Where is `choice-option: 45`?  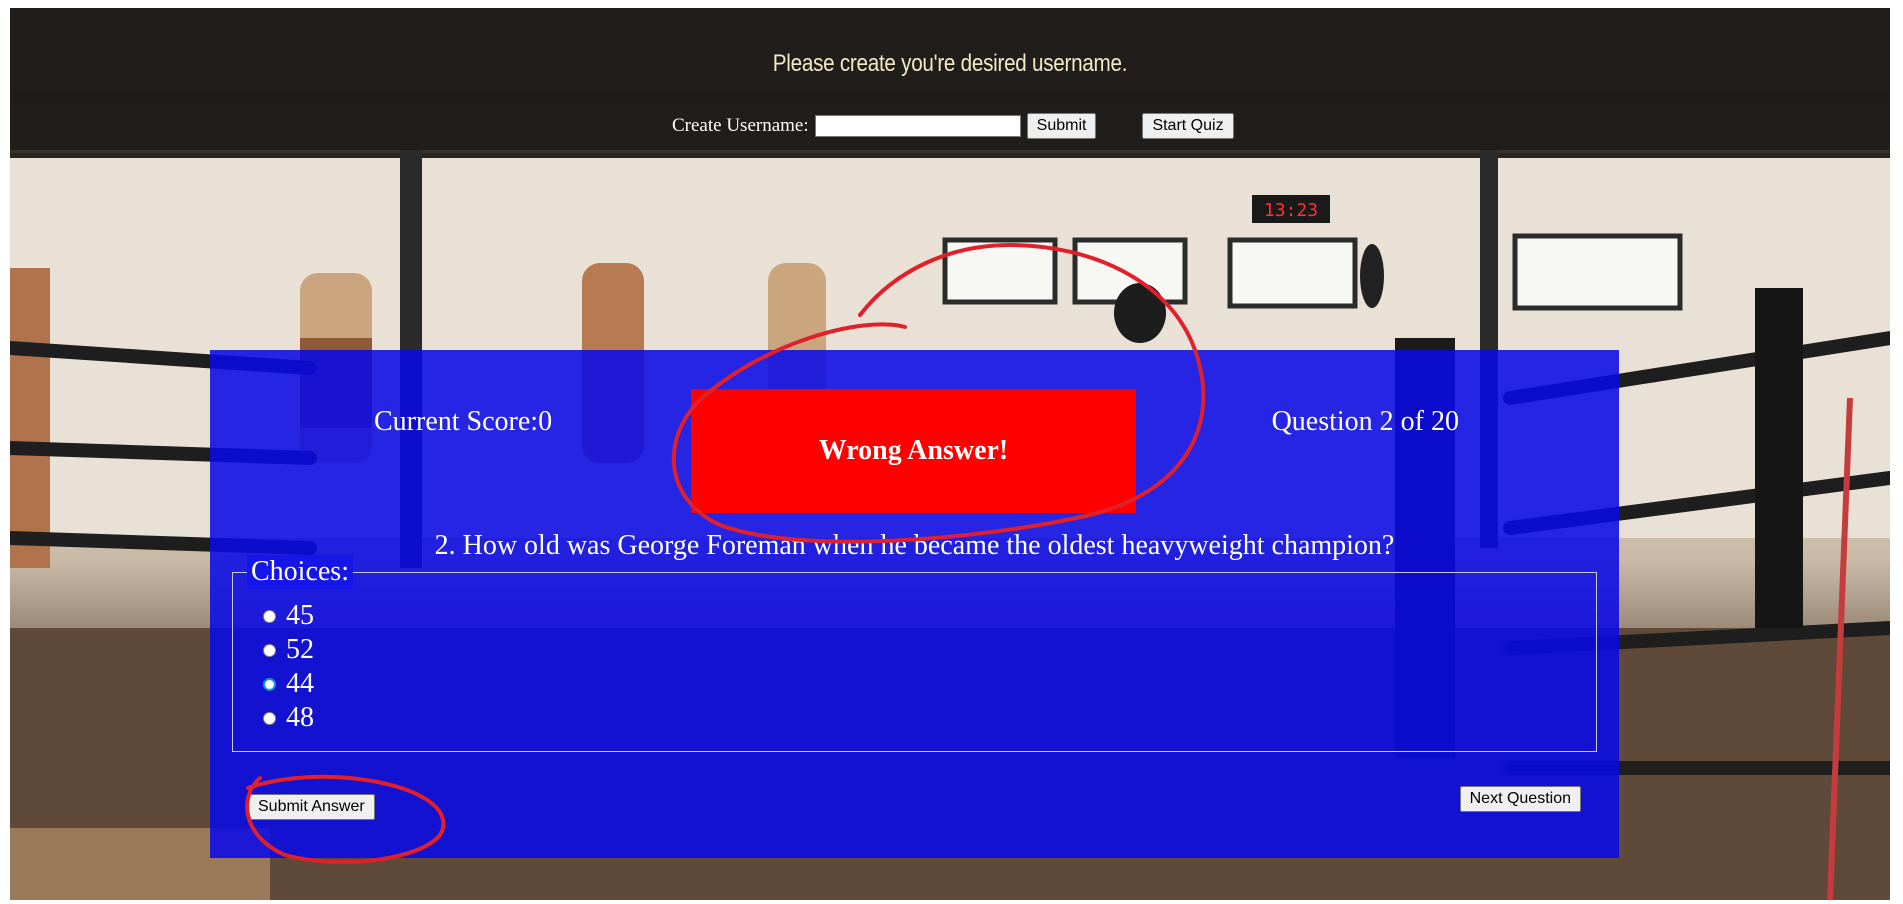 choice-option: 45 is located at coordinates (288, 616).